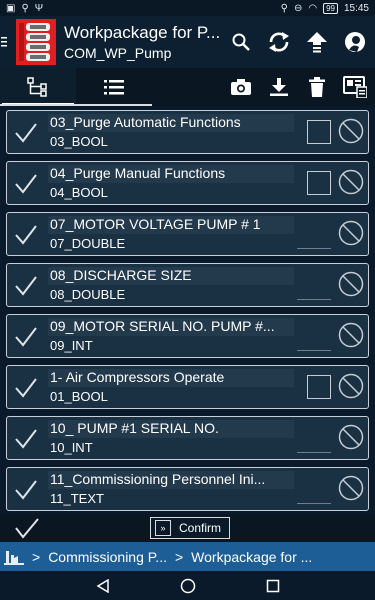 This screenshot has width=375, height=600. What do you see at coordinates (187, 183) in the screenshot?
I see `list-item: 04_Purge Manual Functions 04_BOOL` at bounding box center [187, 183].